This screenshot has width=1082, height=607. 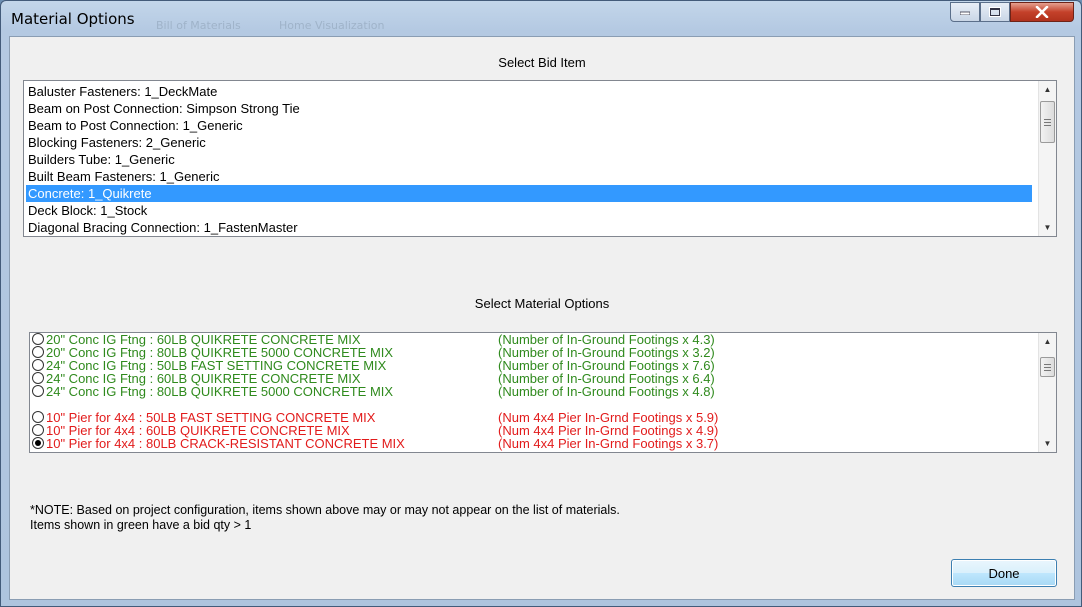 I want to click on background-tab-label: Home Visualization, so click(x=332, y=25).